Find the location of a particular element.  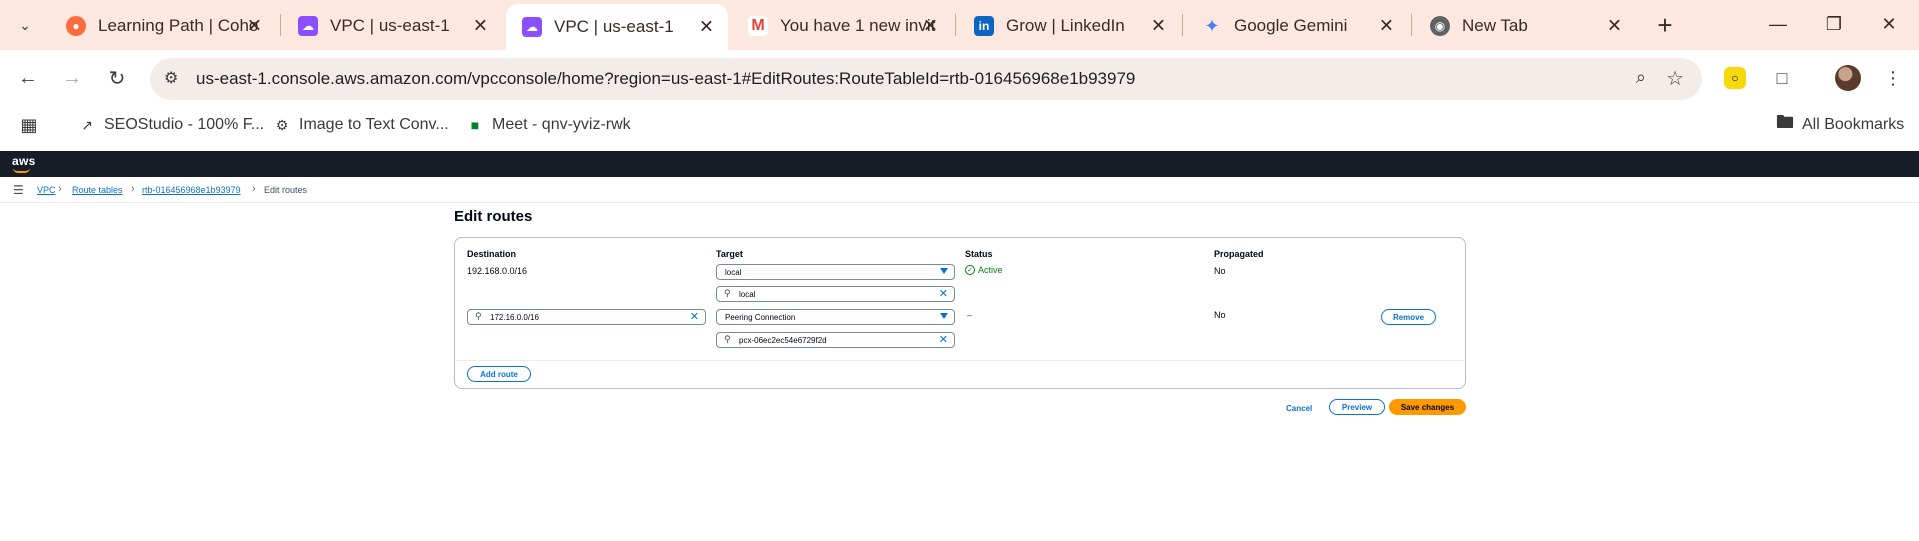

aws-logo: aws is located at coordinates (24, 163).